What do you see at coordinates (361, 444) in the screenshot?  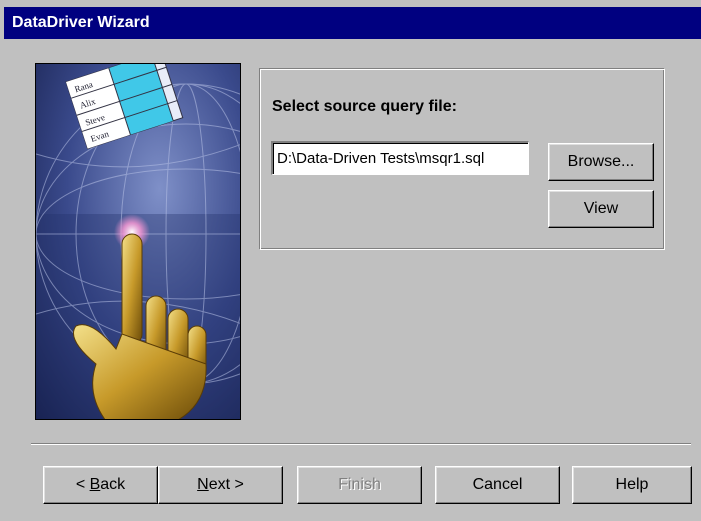 I see `footer-separator` at bounding box center [361, 444].